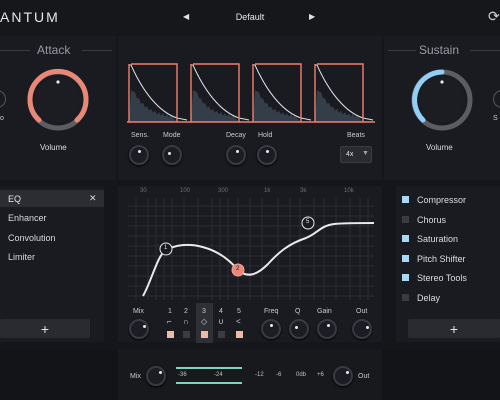 Image resolution: width=500 pixels, height=400 pixels. I want to click on eq-mix-label: Mix, so click(138, 311).